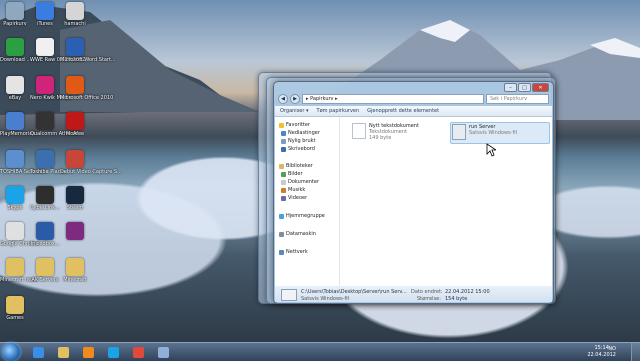  I want to click on show-desktop-button, so click(635, 352).